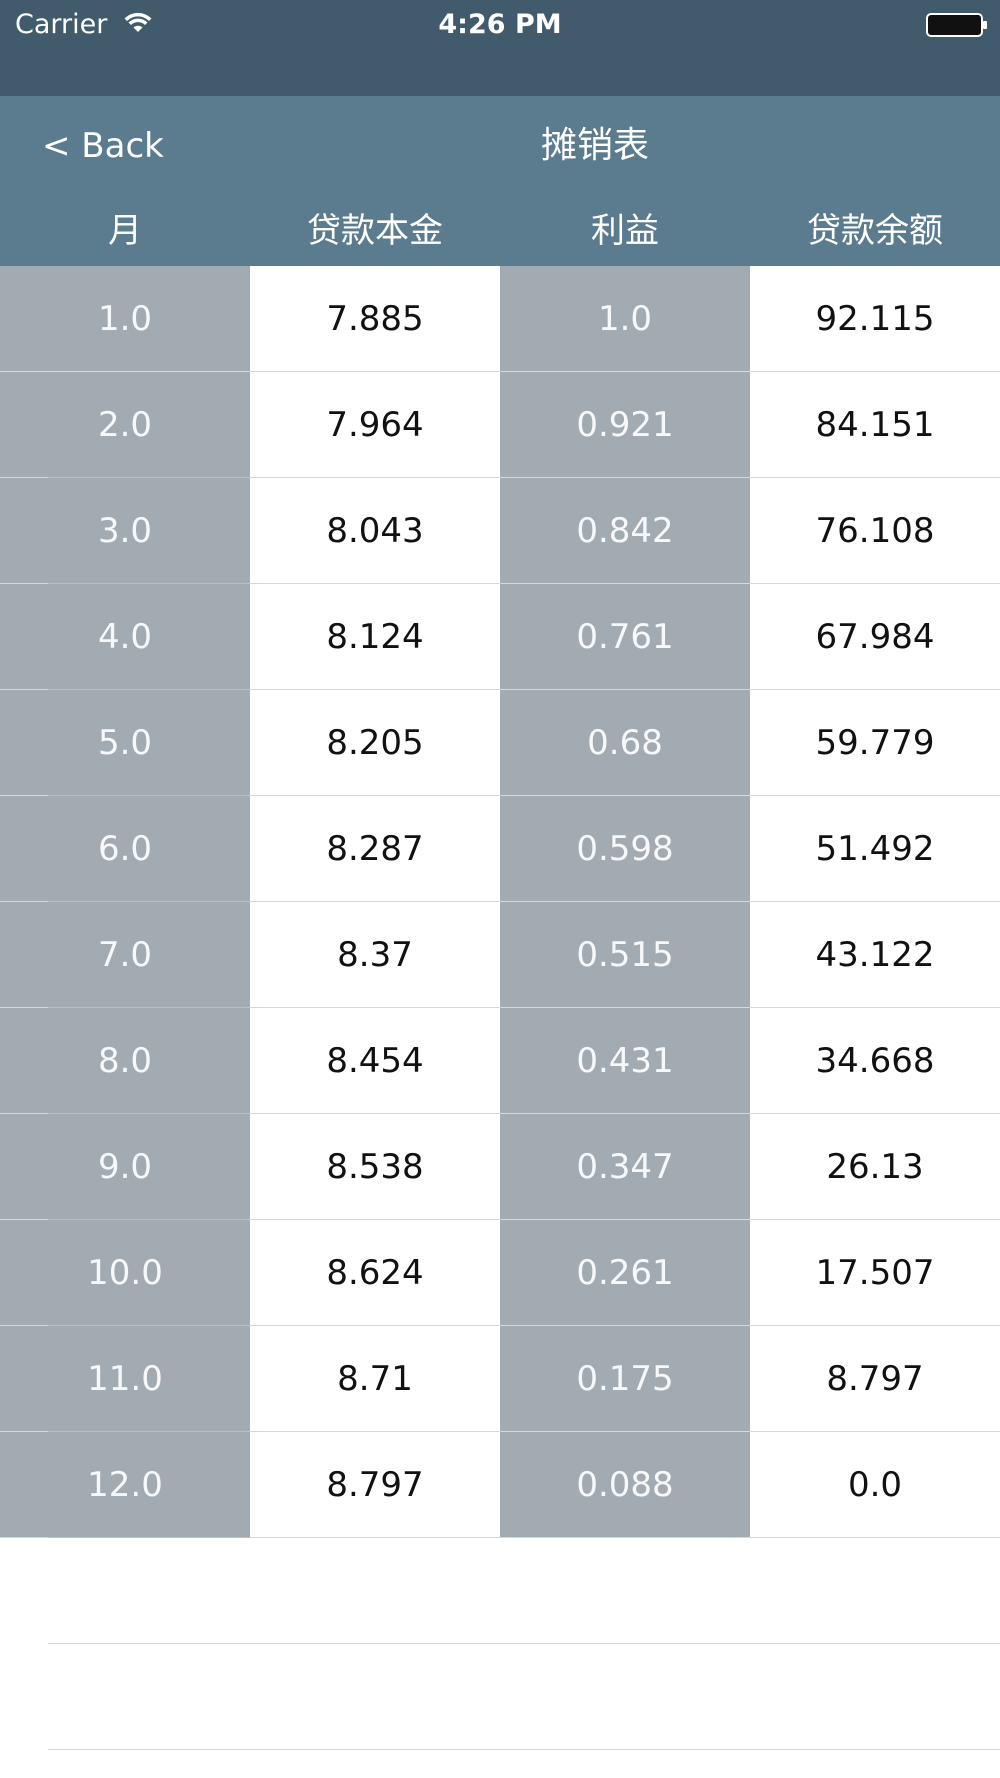  Describe the element at coordinates (375, 1273) in the screenshot. I see `principal-cell: 8.624` at that location.